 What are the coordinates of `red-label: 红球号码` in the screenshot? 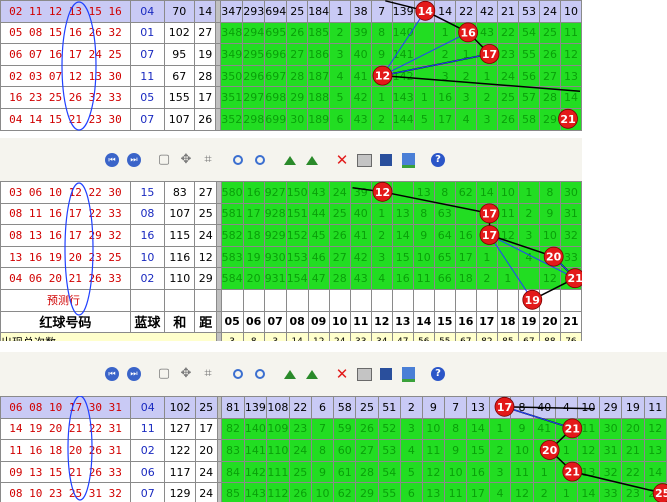 It's located at (65, 321).